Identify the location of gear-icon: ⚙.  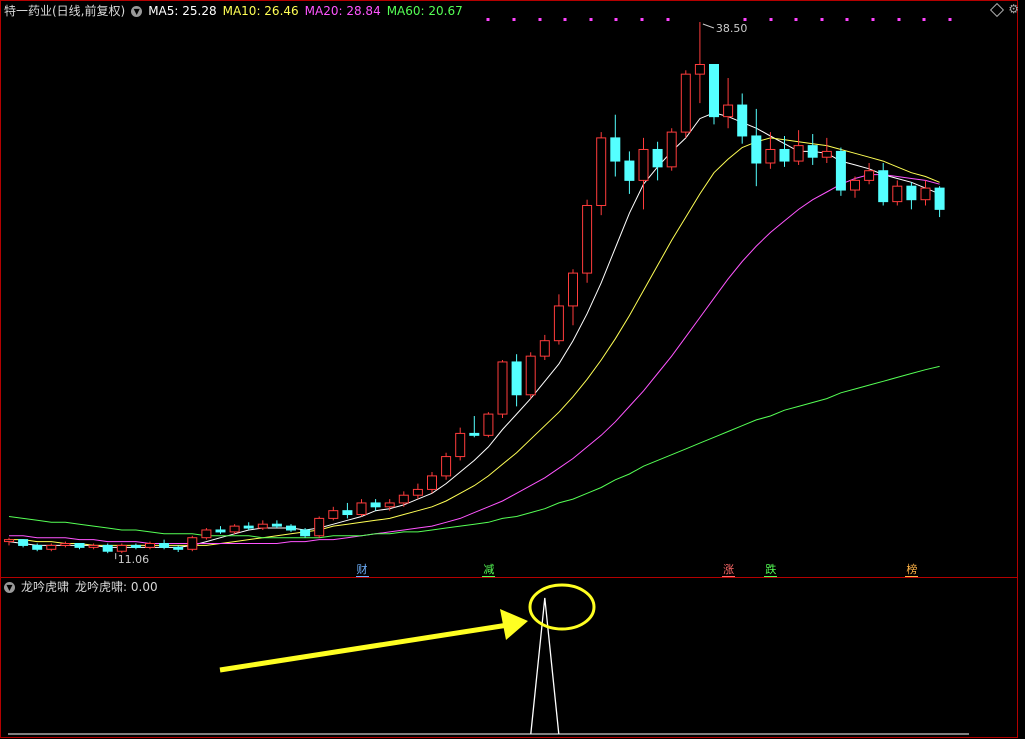
(1013, 9).